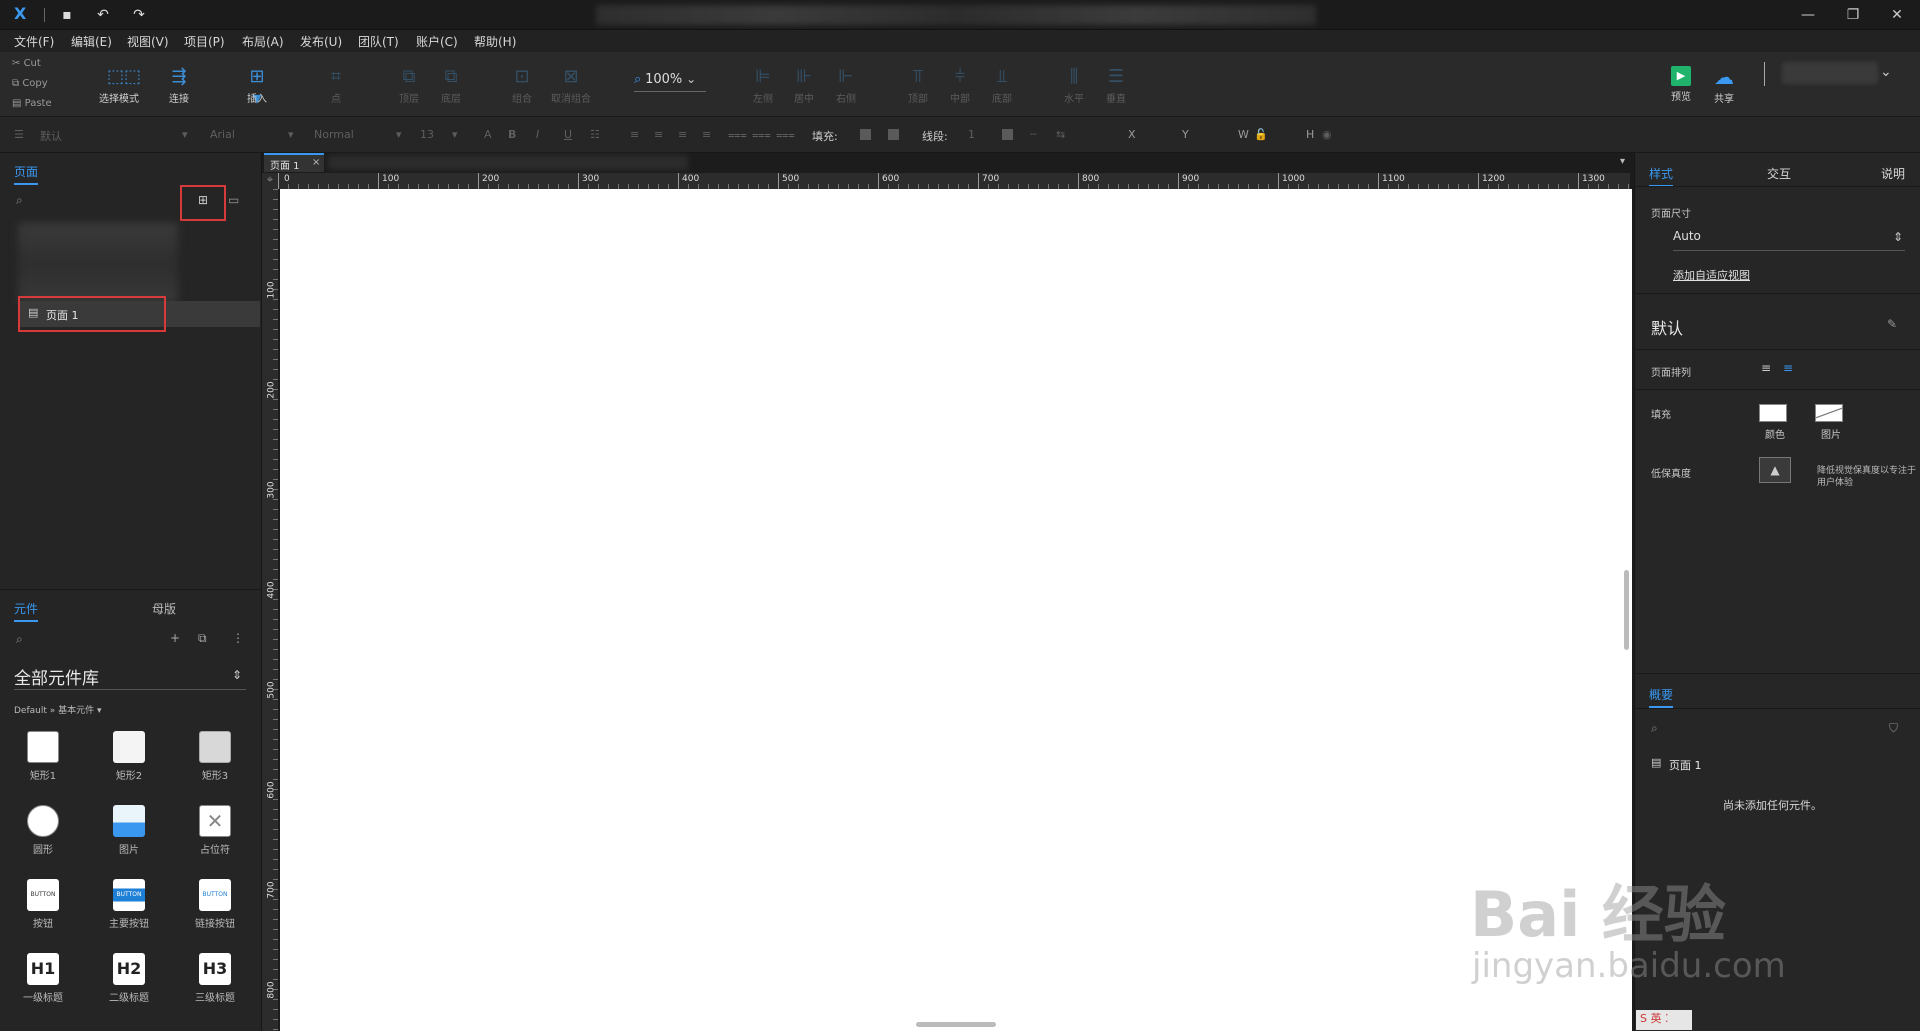 This screenshot has width=1920, height=1031. I want to click on more-icon: ⋮, so click(238, 638).